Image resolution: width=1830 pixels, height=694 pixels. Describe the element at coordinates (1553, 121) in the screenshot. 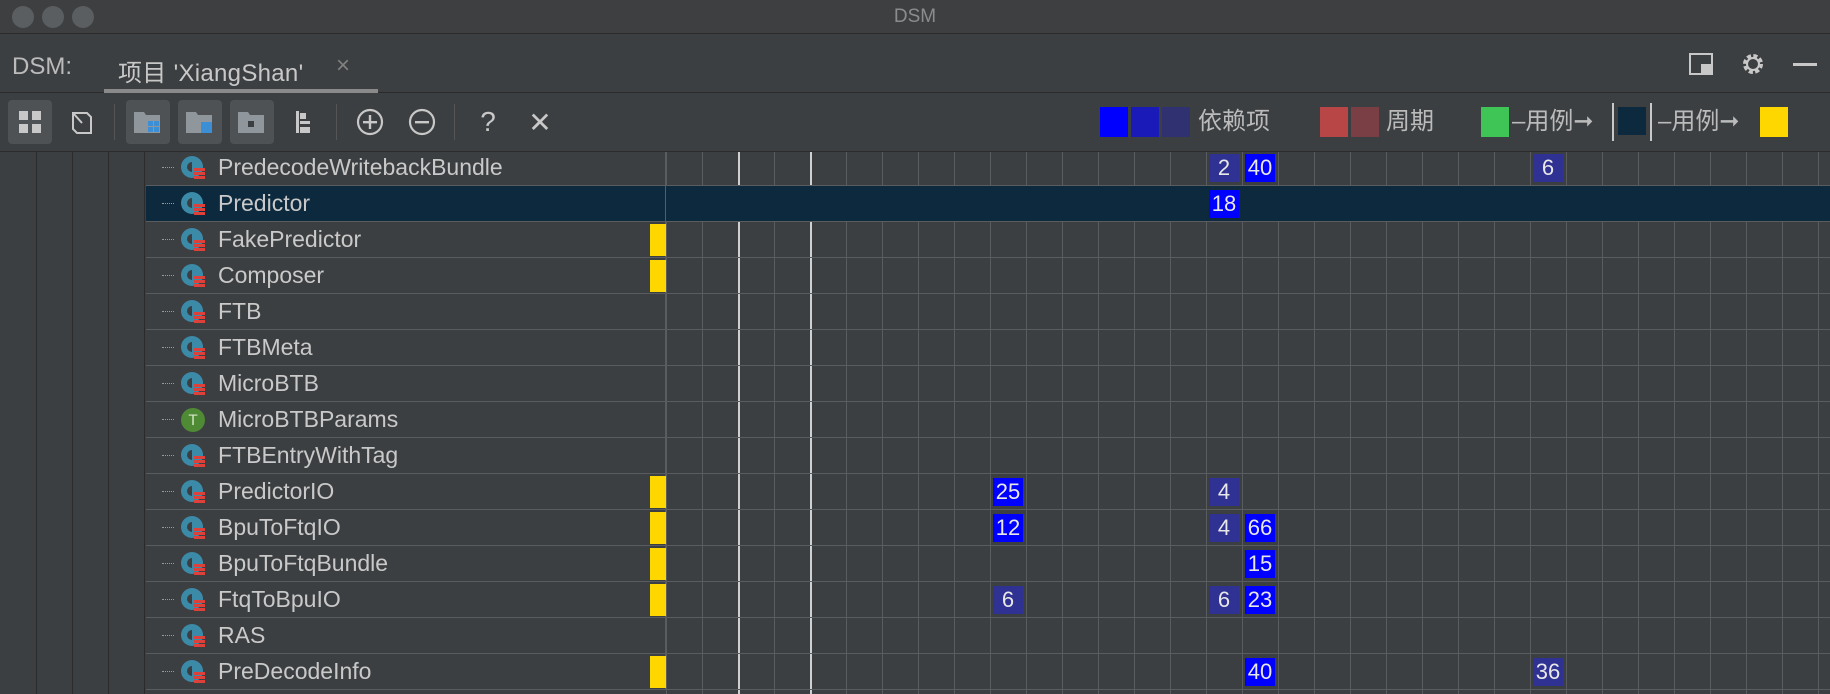

I see `legend-usage-label-1: –用例➞` at that location.